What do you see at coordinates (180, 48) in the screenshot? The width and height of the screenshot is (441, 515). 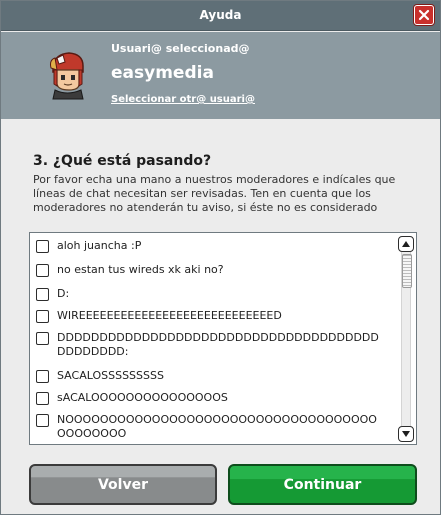 I see `selected-user-label: Usuari@ seleccionad@` at bounding box center [180, 48].